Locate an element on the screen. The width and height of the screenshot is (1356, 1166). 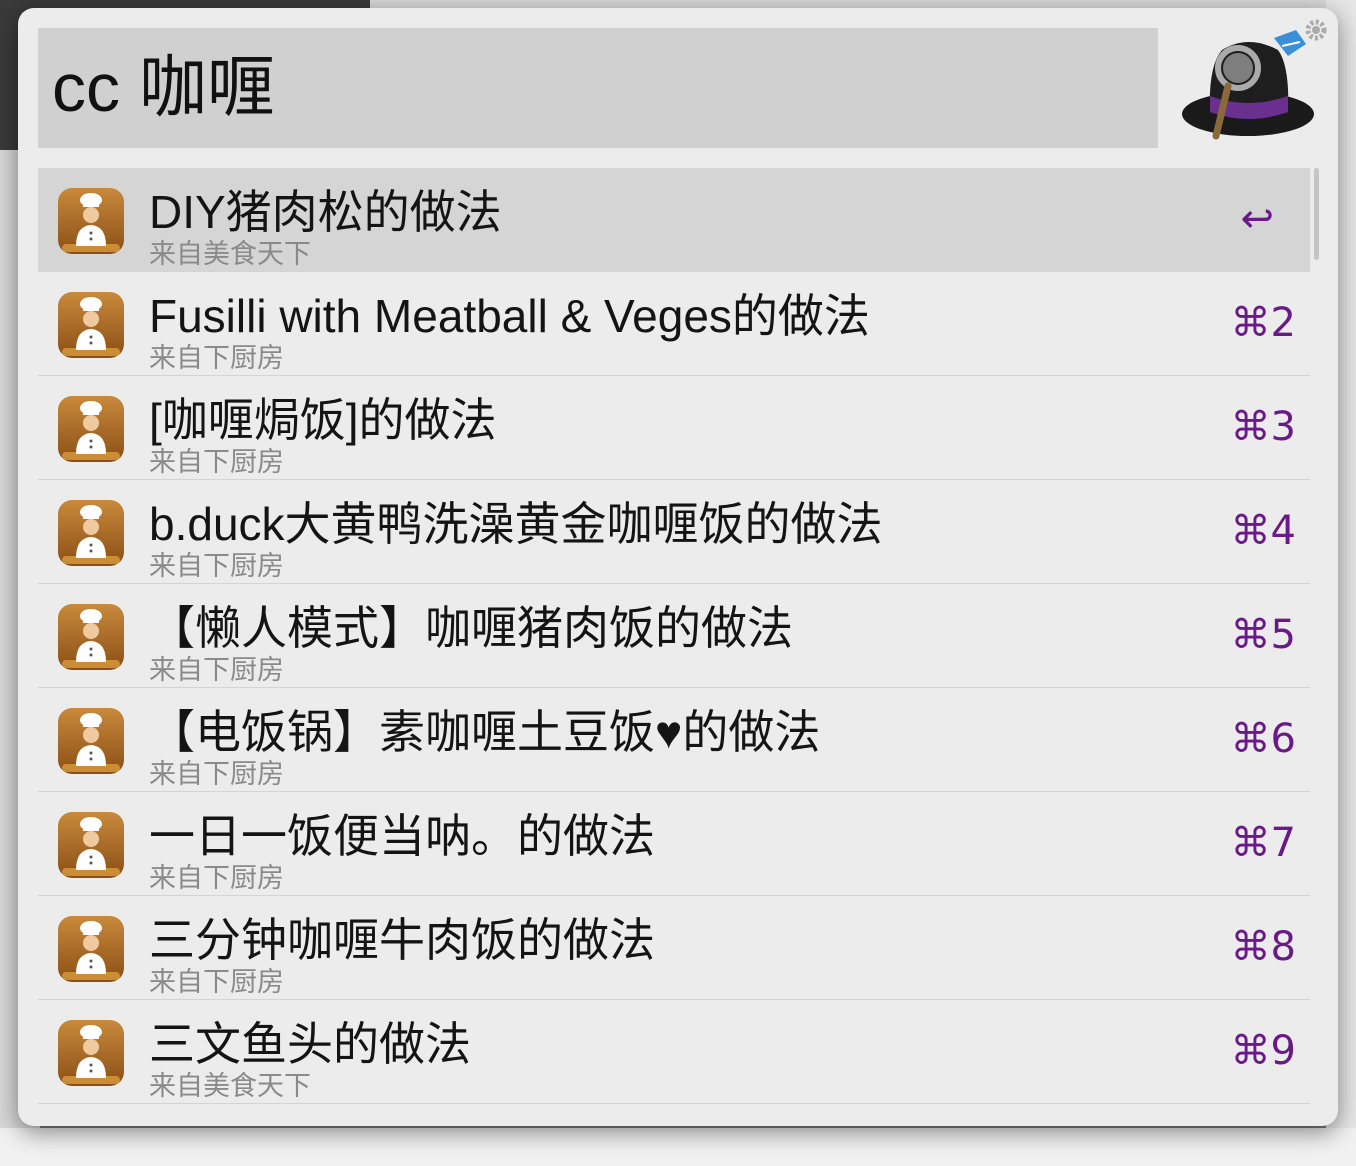
result-shortcut: ⌘2 is located at coordinates (1263, 323).